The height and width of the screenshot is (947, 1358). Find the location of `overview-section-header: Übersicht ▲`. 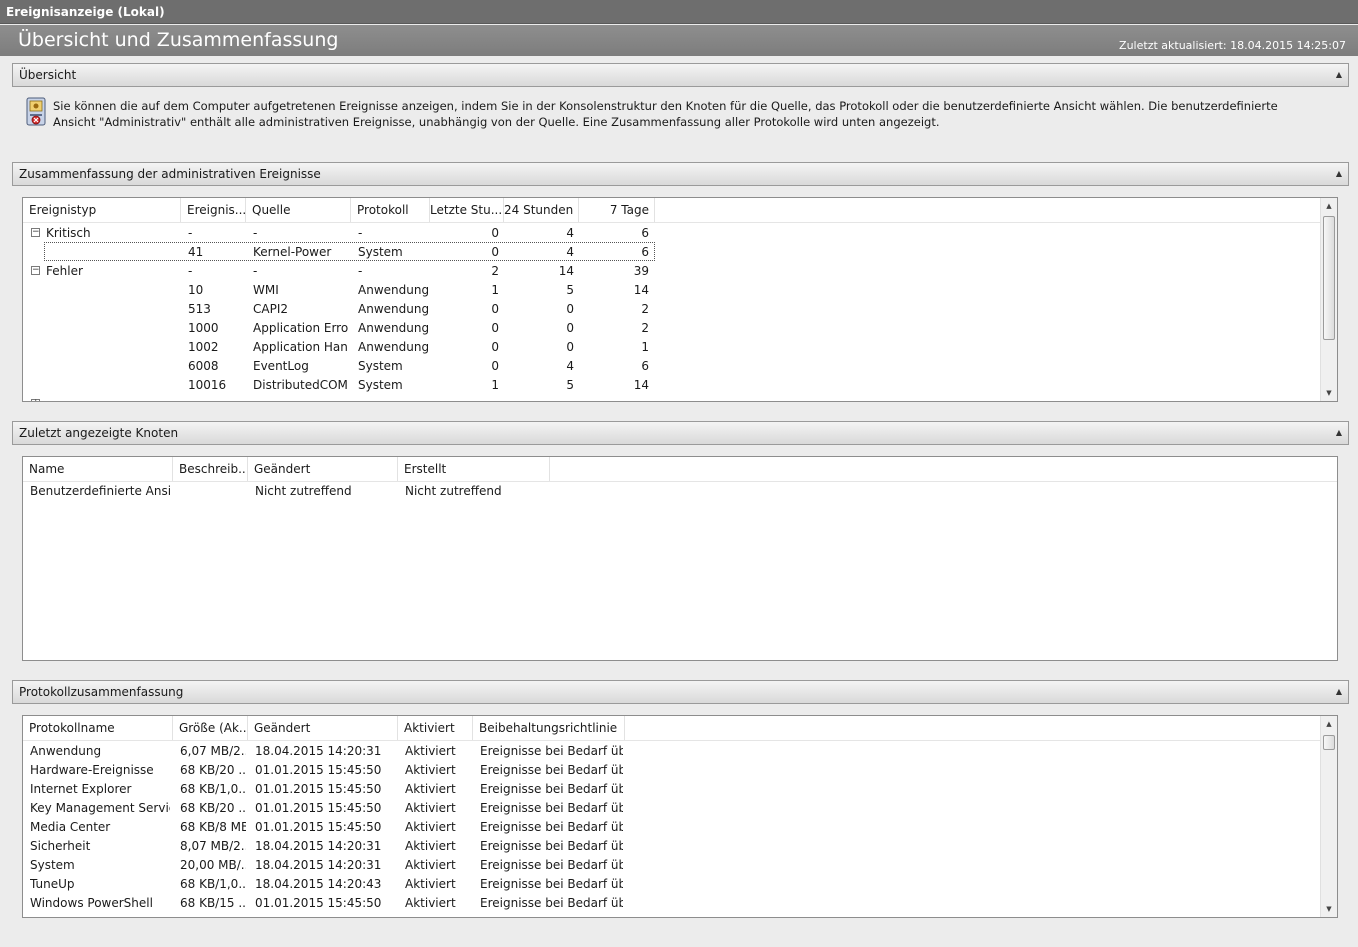

overview-section-header: Übersicht ▲ is located at coordinates (680, 75).